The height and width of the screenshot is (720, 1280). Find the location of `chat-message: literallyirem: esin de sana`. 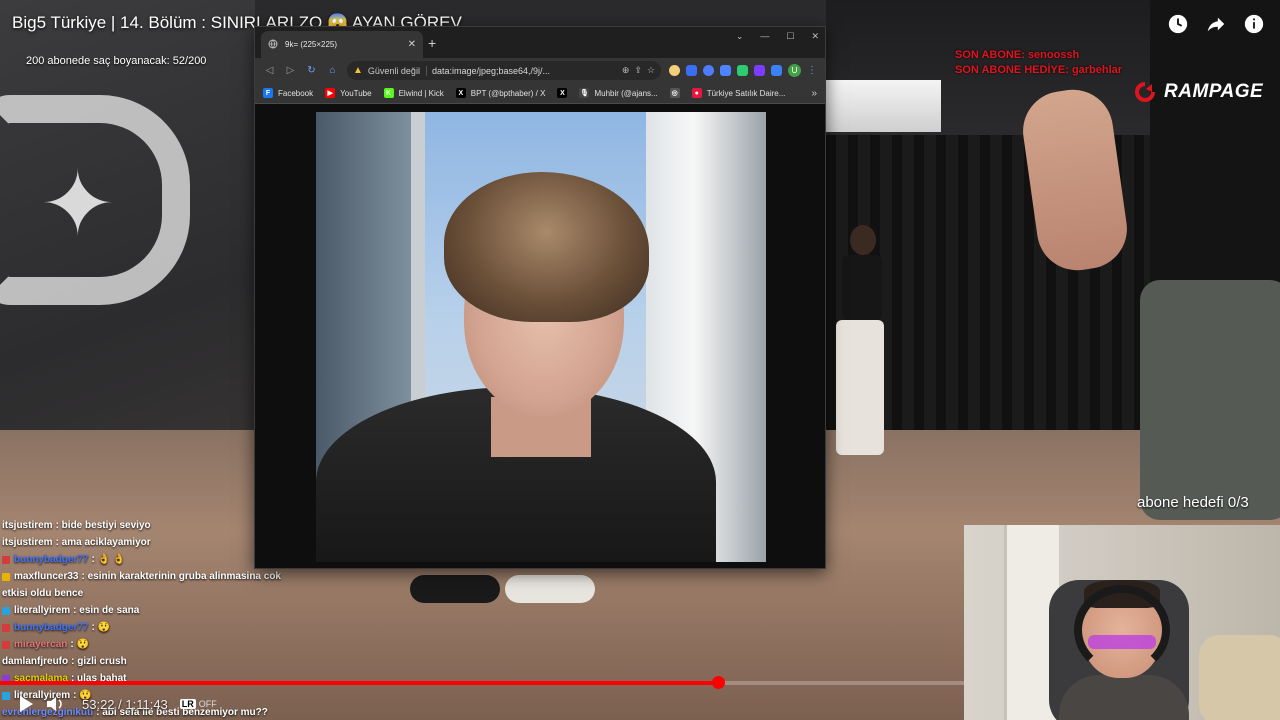

chat-message: literallyirem: esin de sana is located at coordinates (152, 610).